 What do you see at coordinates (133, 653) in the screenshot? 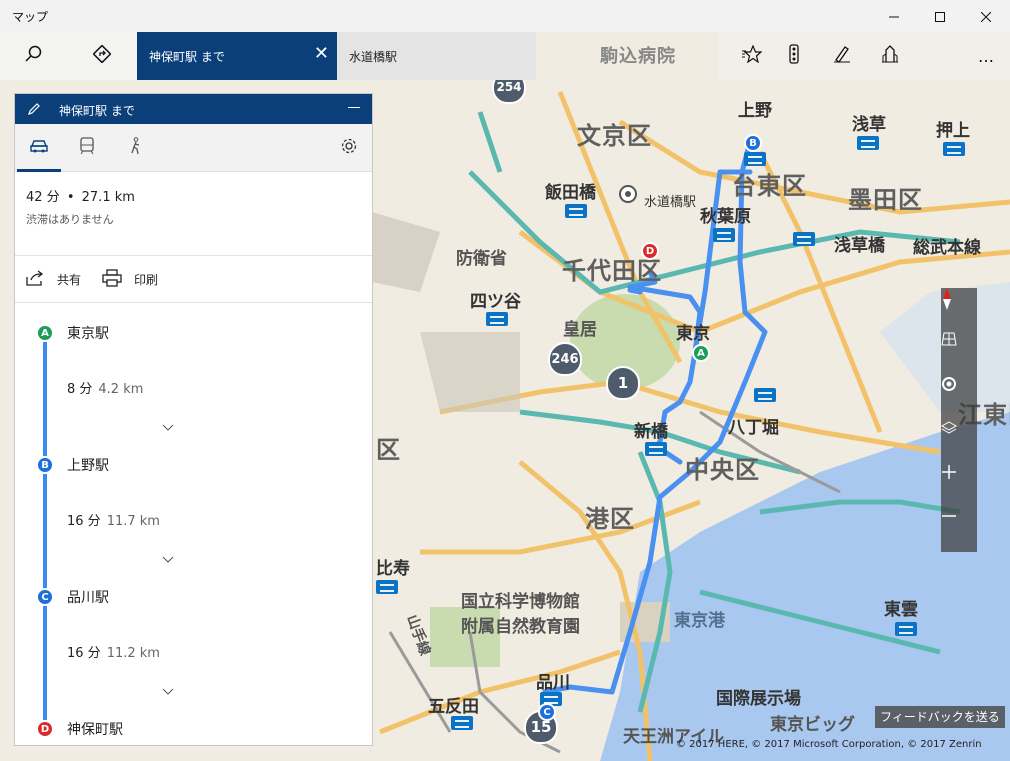
I see `leg-distance: 11.2 km` at bounding box center [133, 653].